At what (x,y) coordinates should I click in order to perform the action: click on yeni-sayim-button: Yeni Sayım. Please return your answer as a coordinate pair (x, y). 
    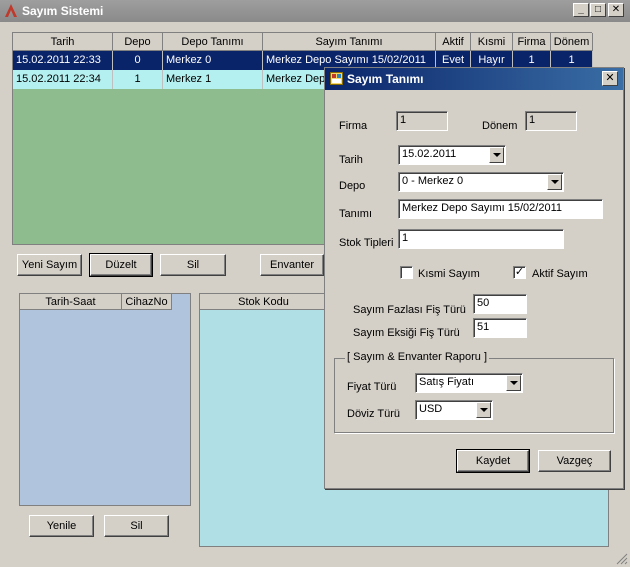
    Looking at the image, I should click on (49, 265).